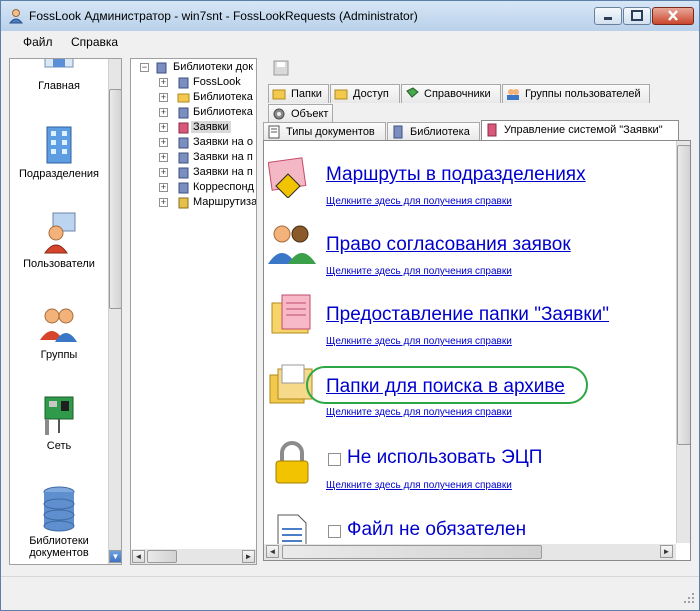 This screenshot has width=700, height=611. Describe the element at coordinates (334, 531) in the screenshot. I see `file-not-required-checkbox` at that location.